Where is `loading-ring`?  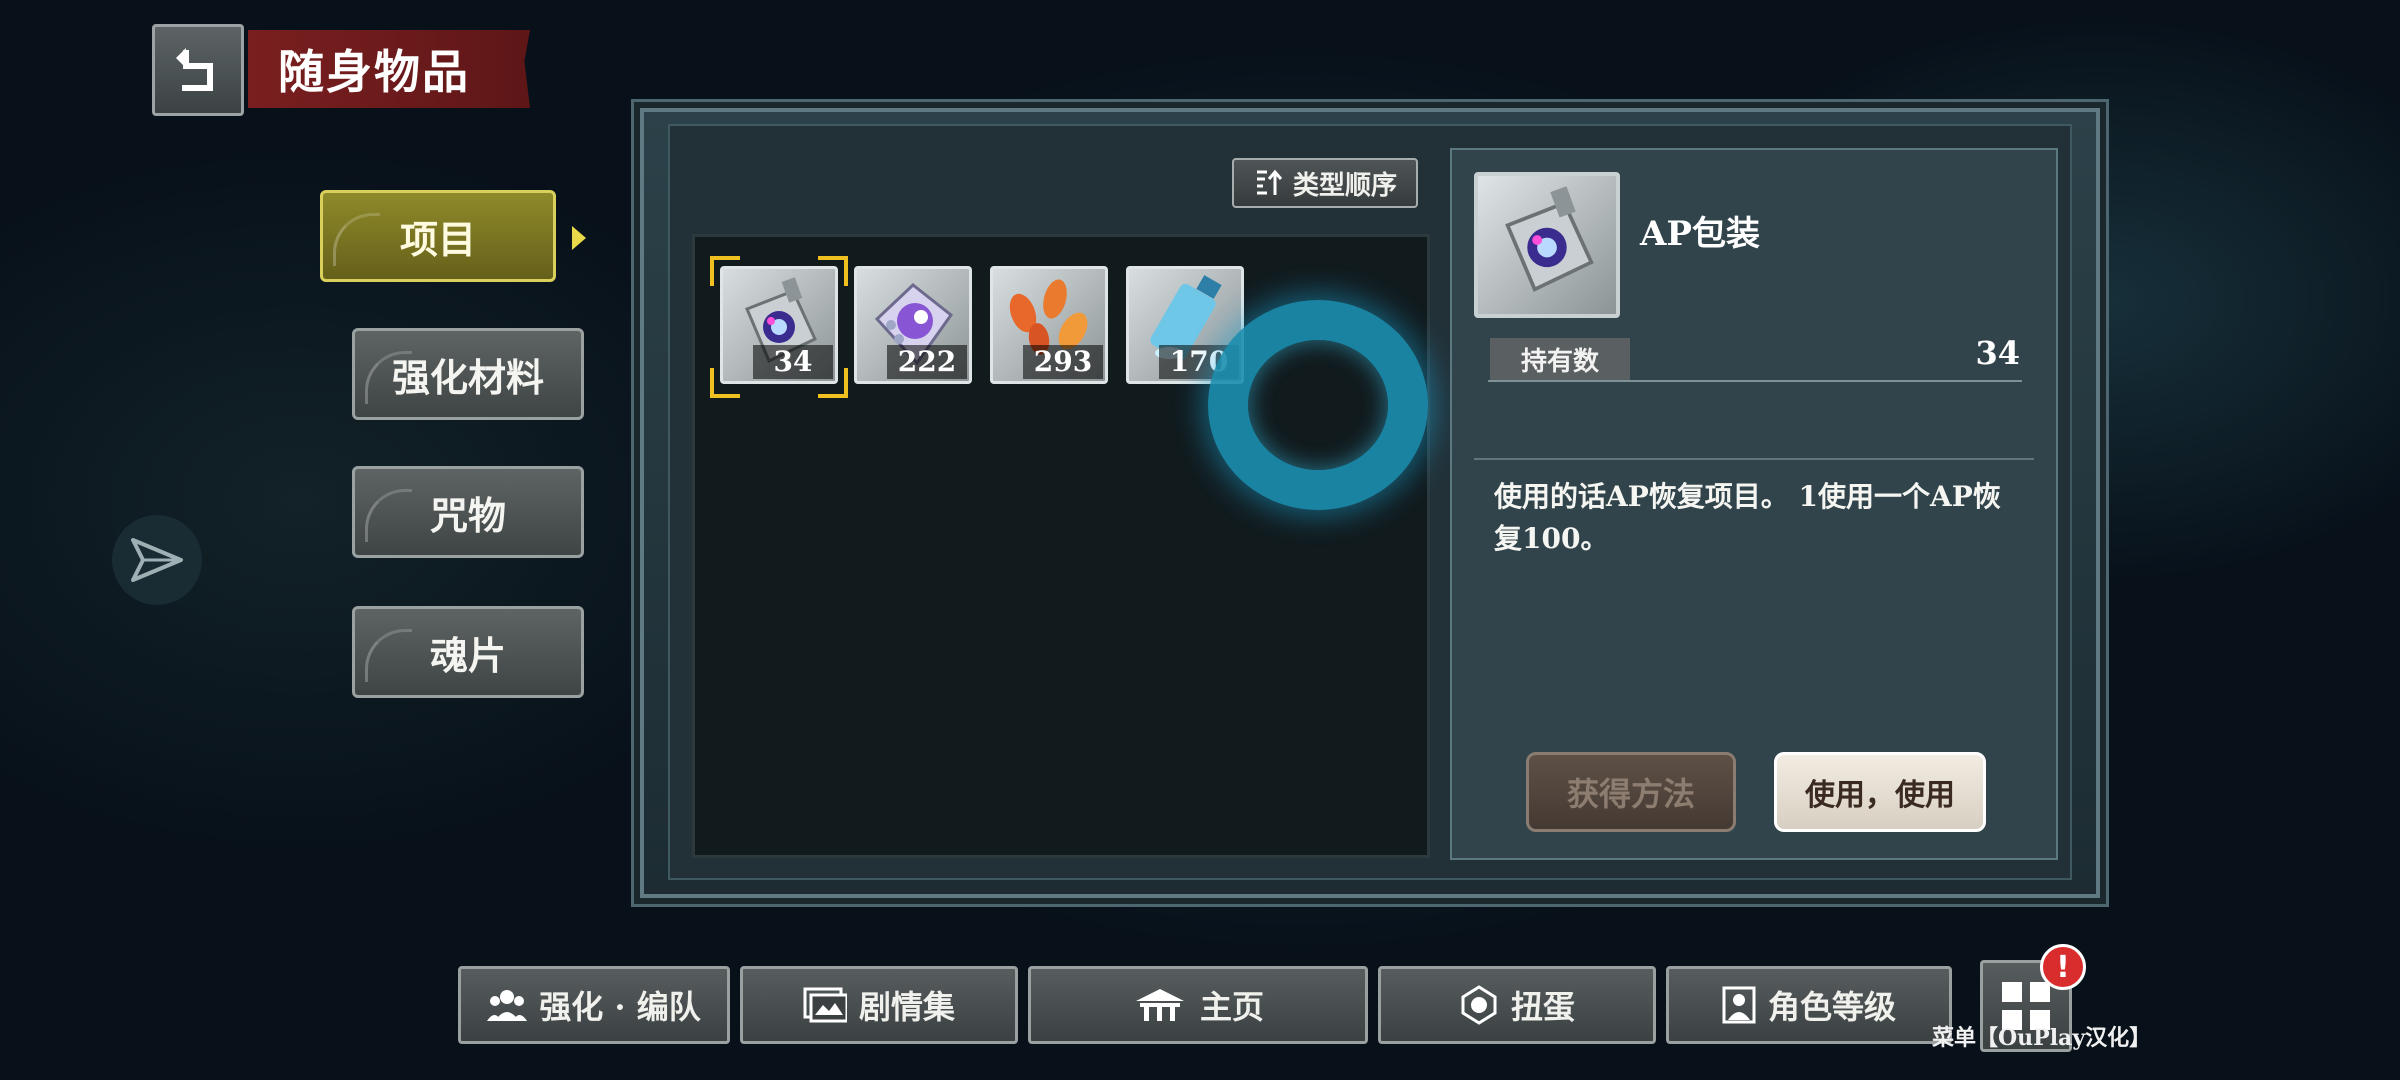 loading-ring is located at coordinates (1318, 405).